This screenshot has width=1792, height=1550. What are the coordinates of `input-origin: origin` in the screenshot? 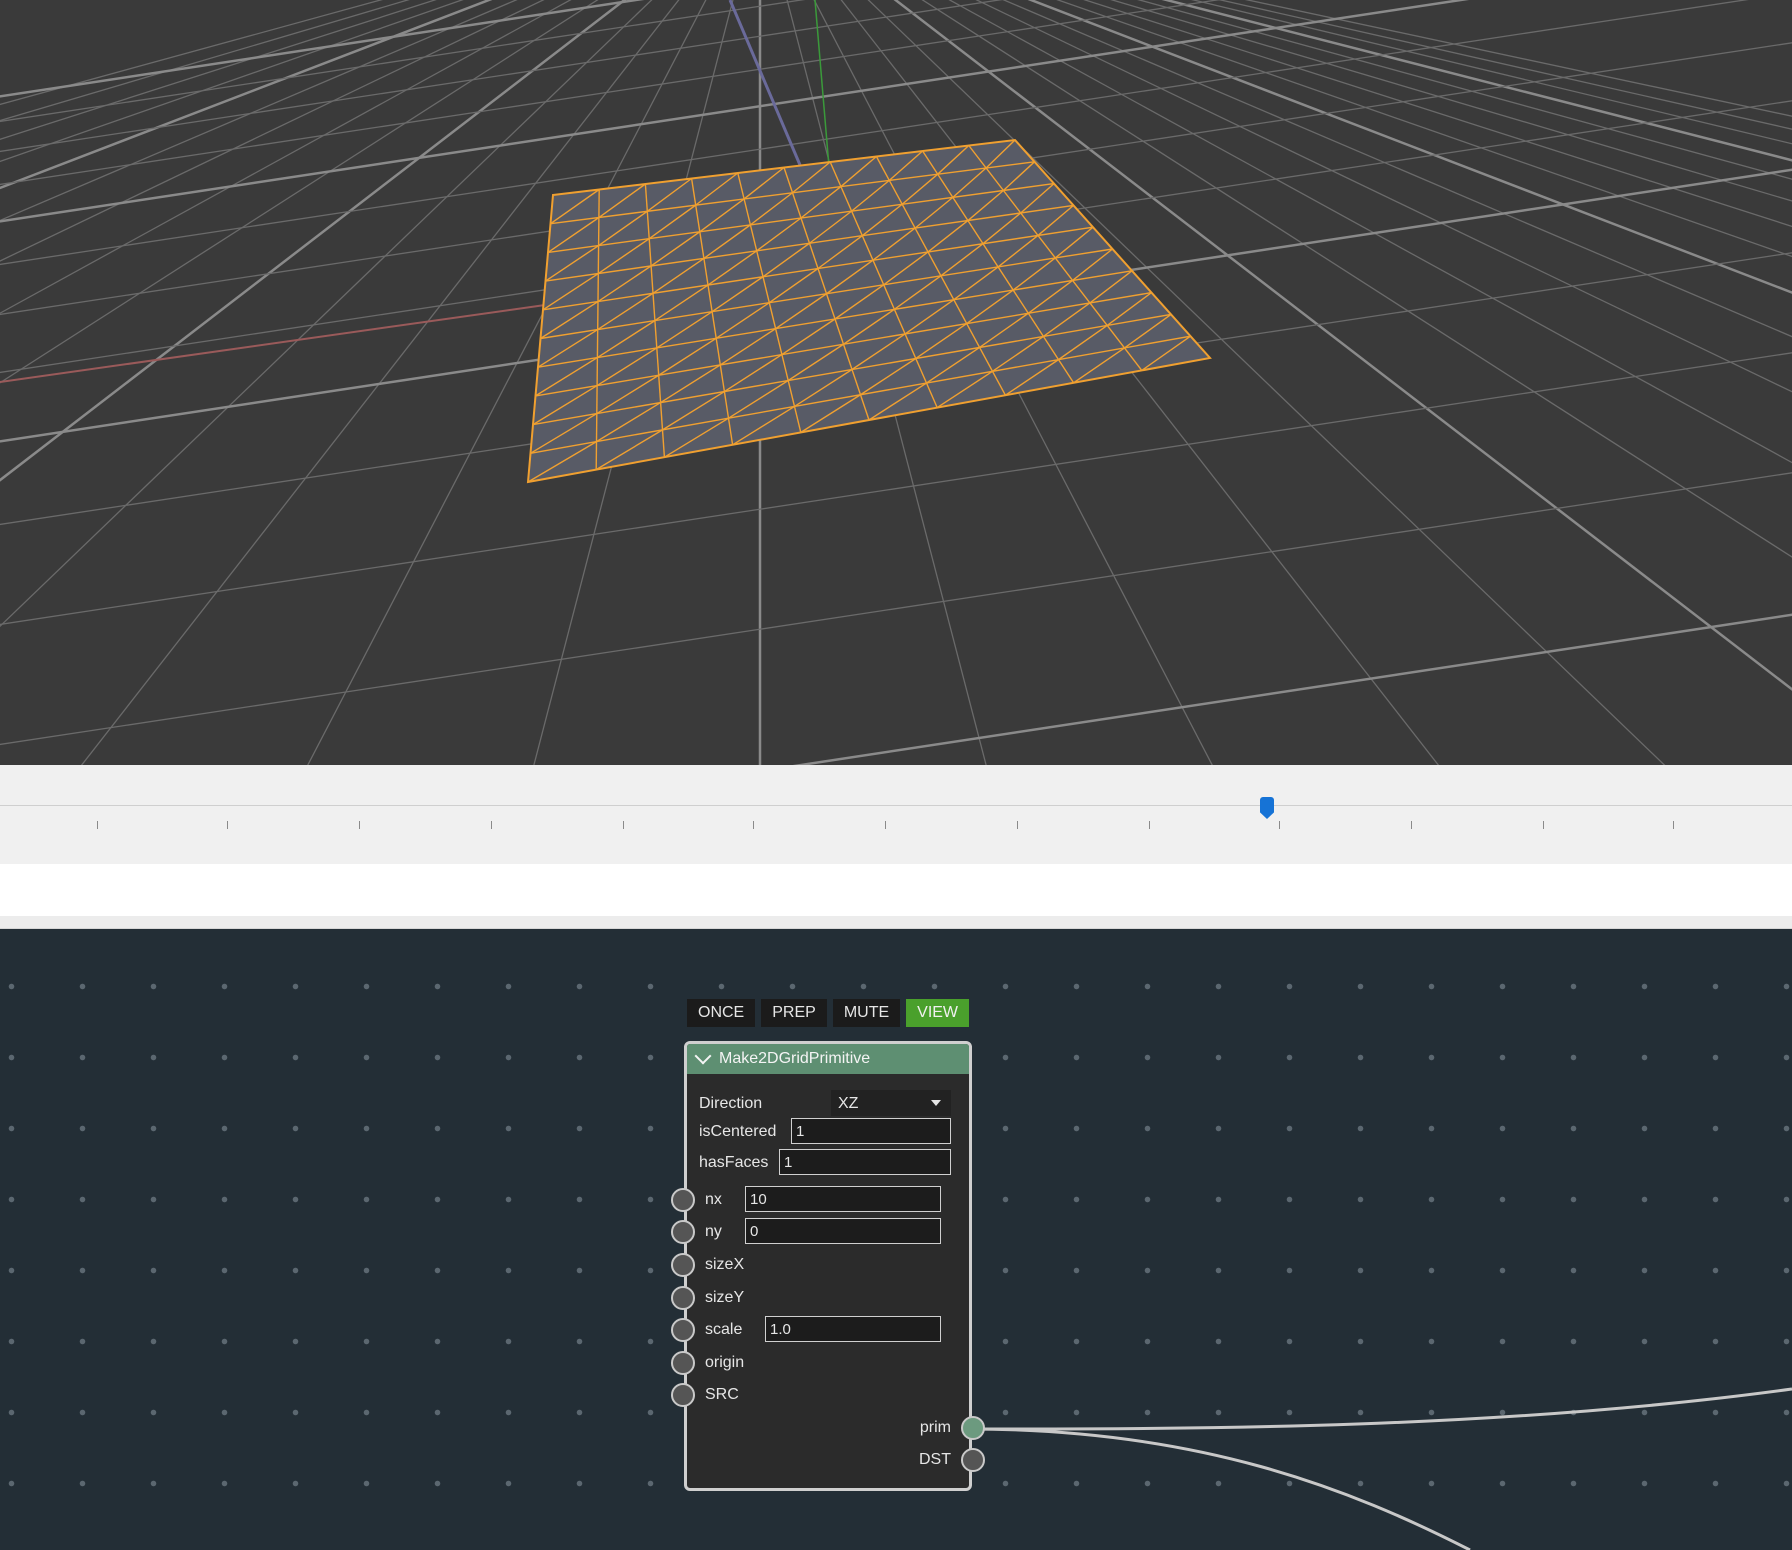 It's located at (820, 1364).